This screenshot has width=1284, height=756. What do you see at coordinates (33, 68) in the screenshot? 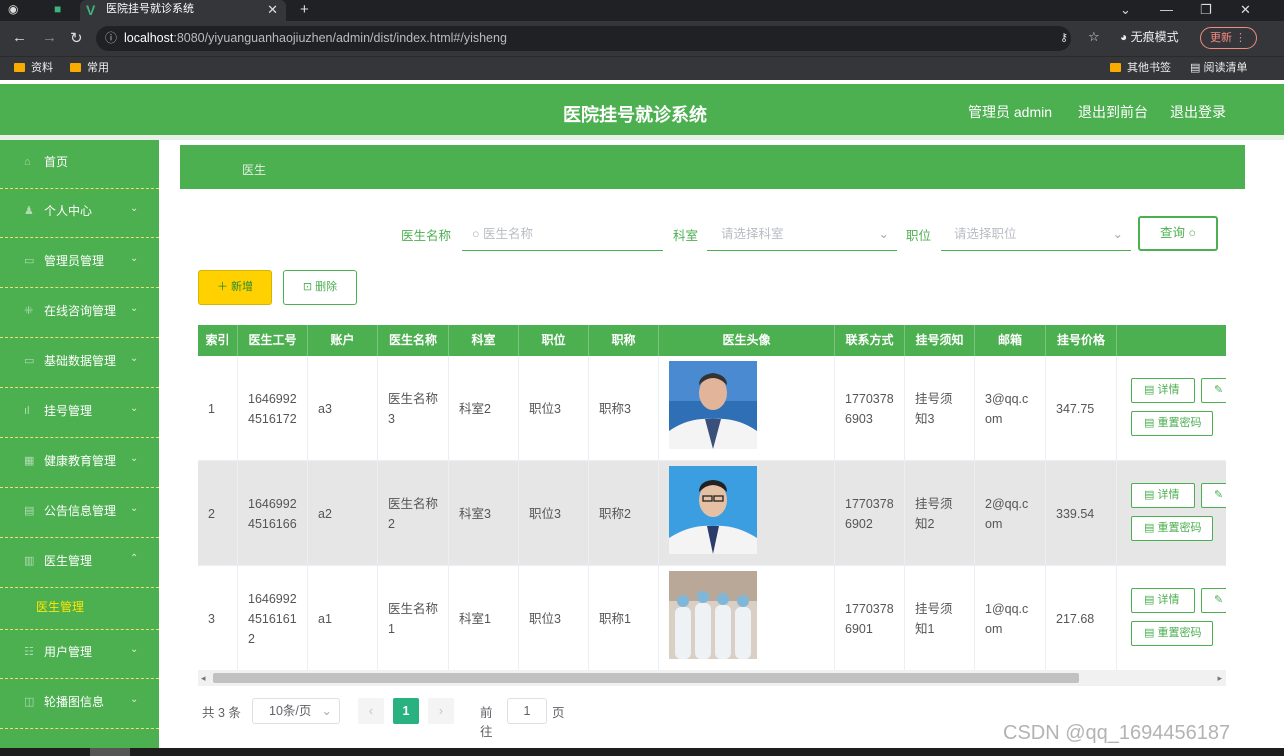
I see `bookmark-folder-1: 资料` at bounding box center [33, 68].